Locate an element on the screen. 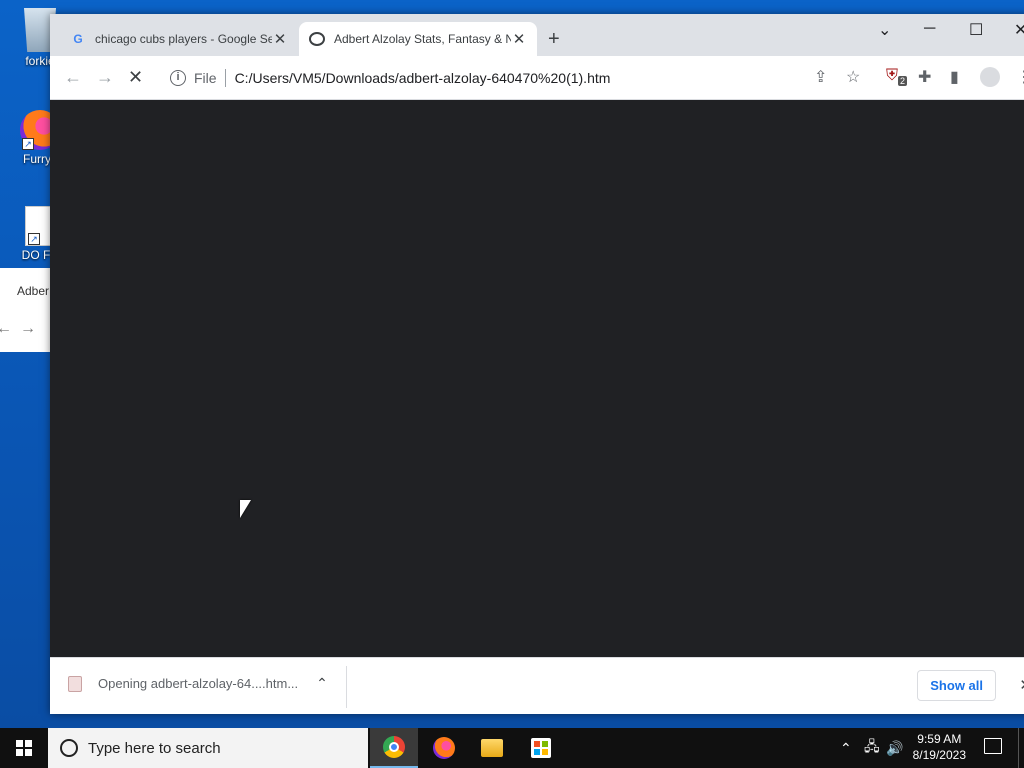  extension-badge: 2 is located at coordinates (903, 81).